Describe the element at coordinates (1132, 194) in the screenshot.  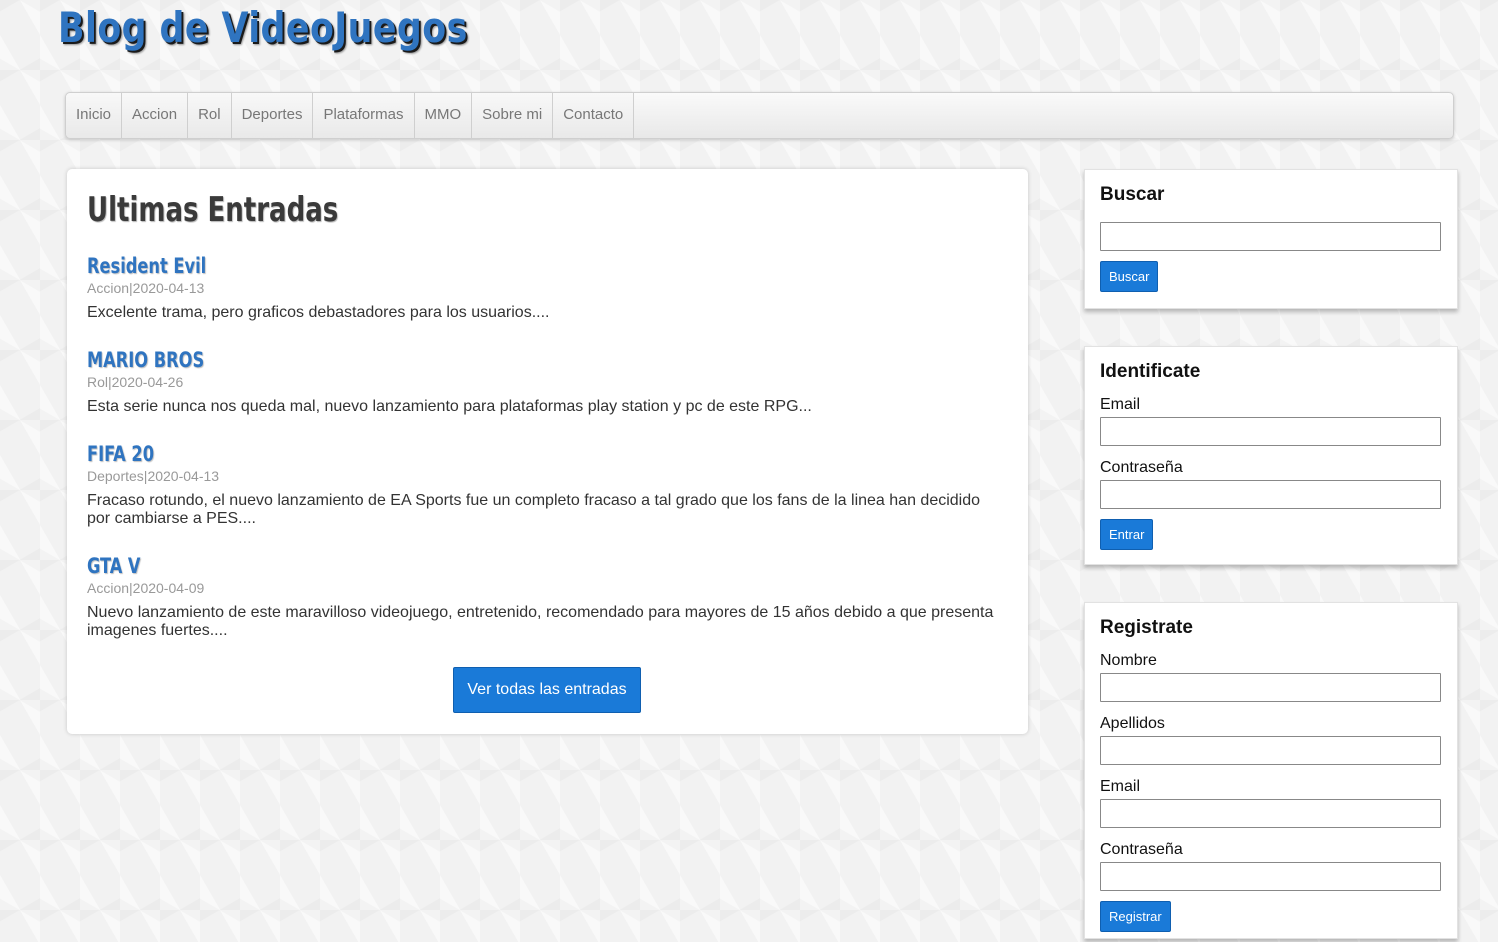
I see `search-widget-title: Buscar` at that location.